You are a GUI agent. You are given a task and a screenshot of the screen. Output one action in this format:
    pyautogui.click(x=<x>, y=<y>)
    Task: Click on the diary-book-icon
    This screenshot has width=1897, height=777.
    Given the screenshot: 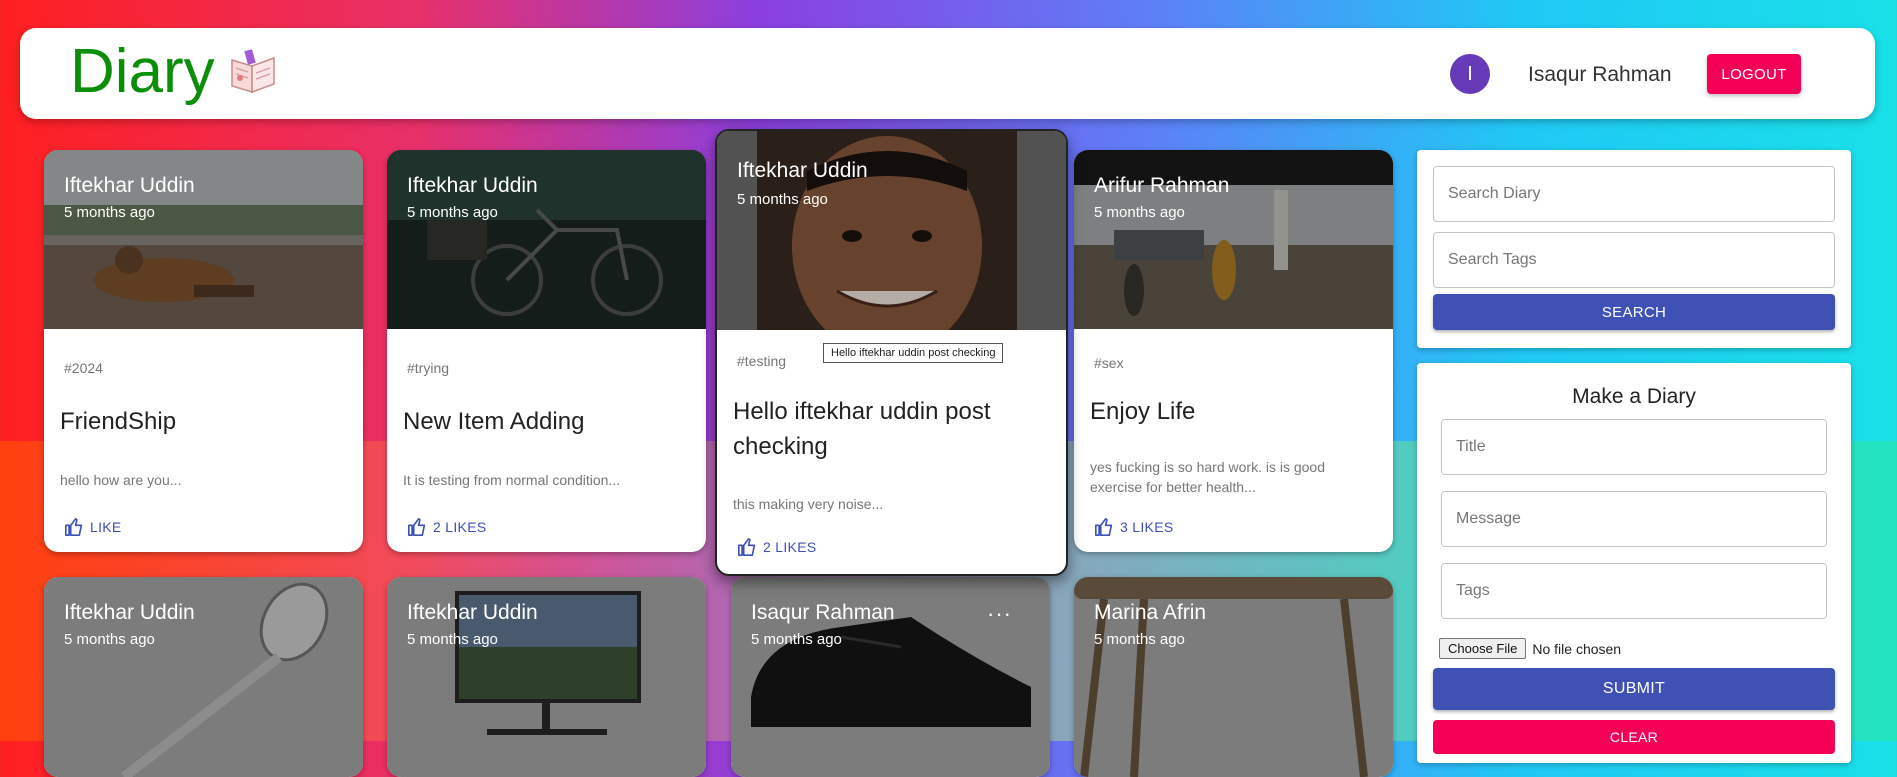 What is the action you would take?
    pyautogui.click(x=253, y=71)
    